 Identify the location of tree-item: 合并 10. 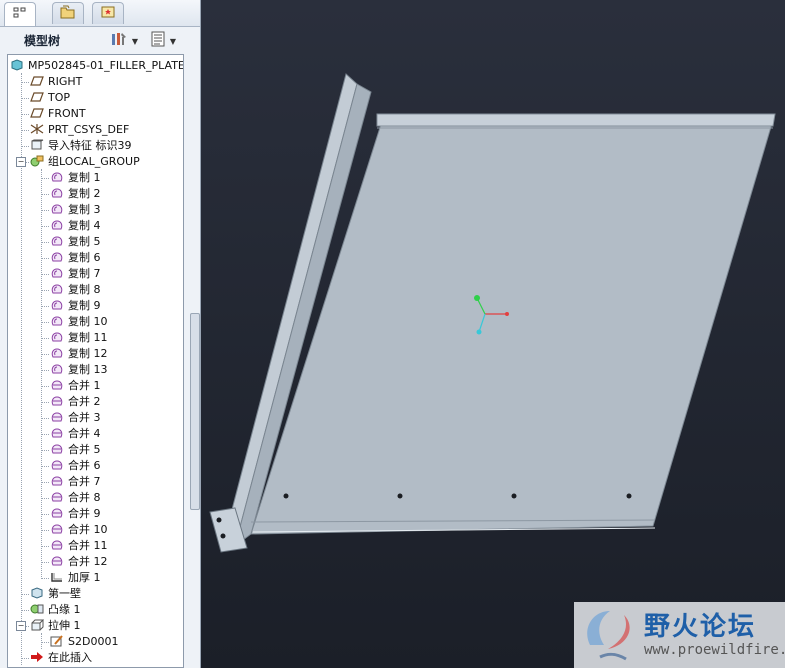
(79, 530).